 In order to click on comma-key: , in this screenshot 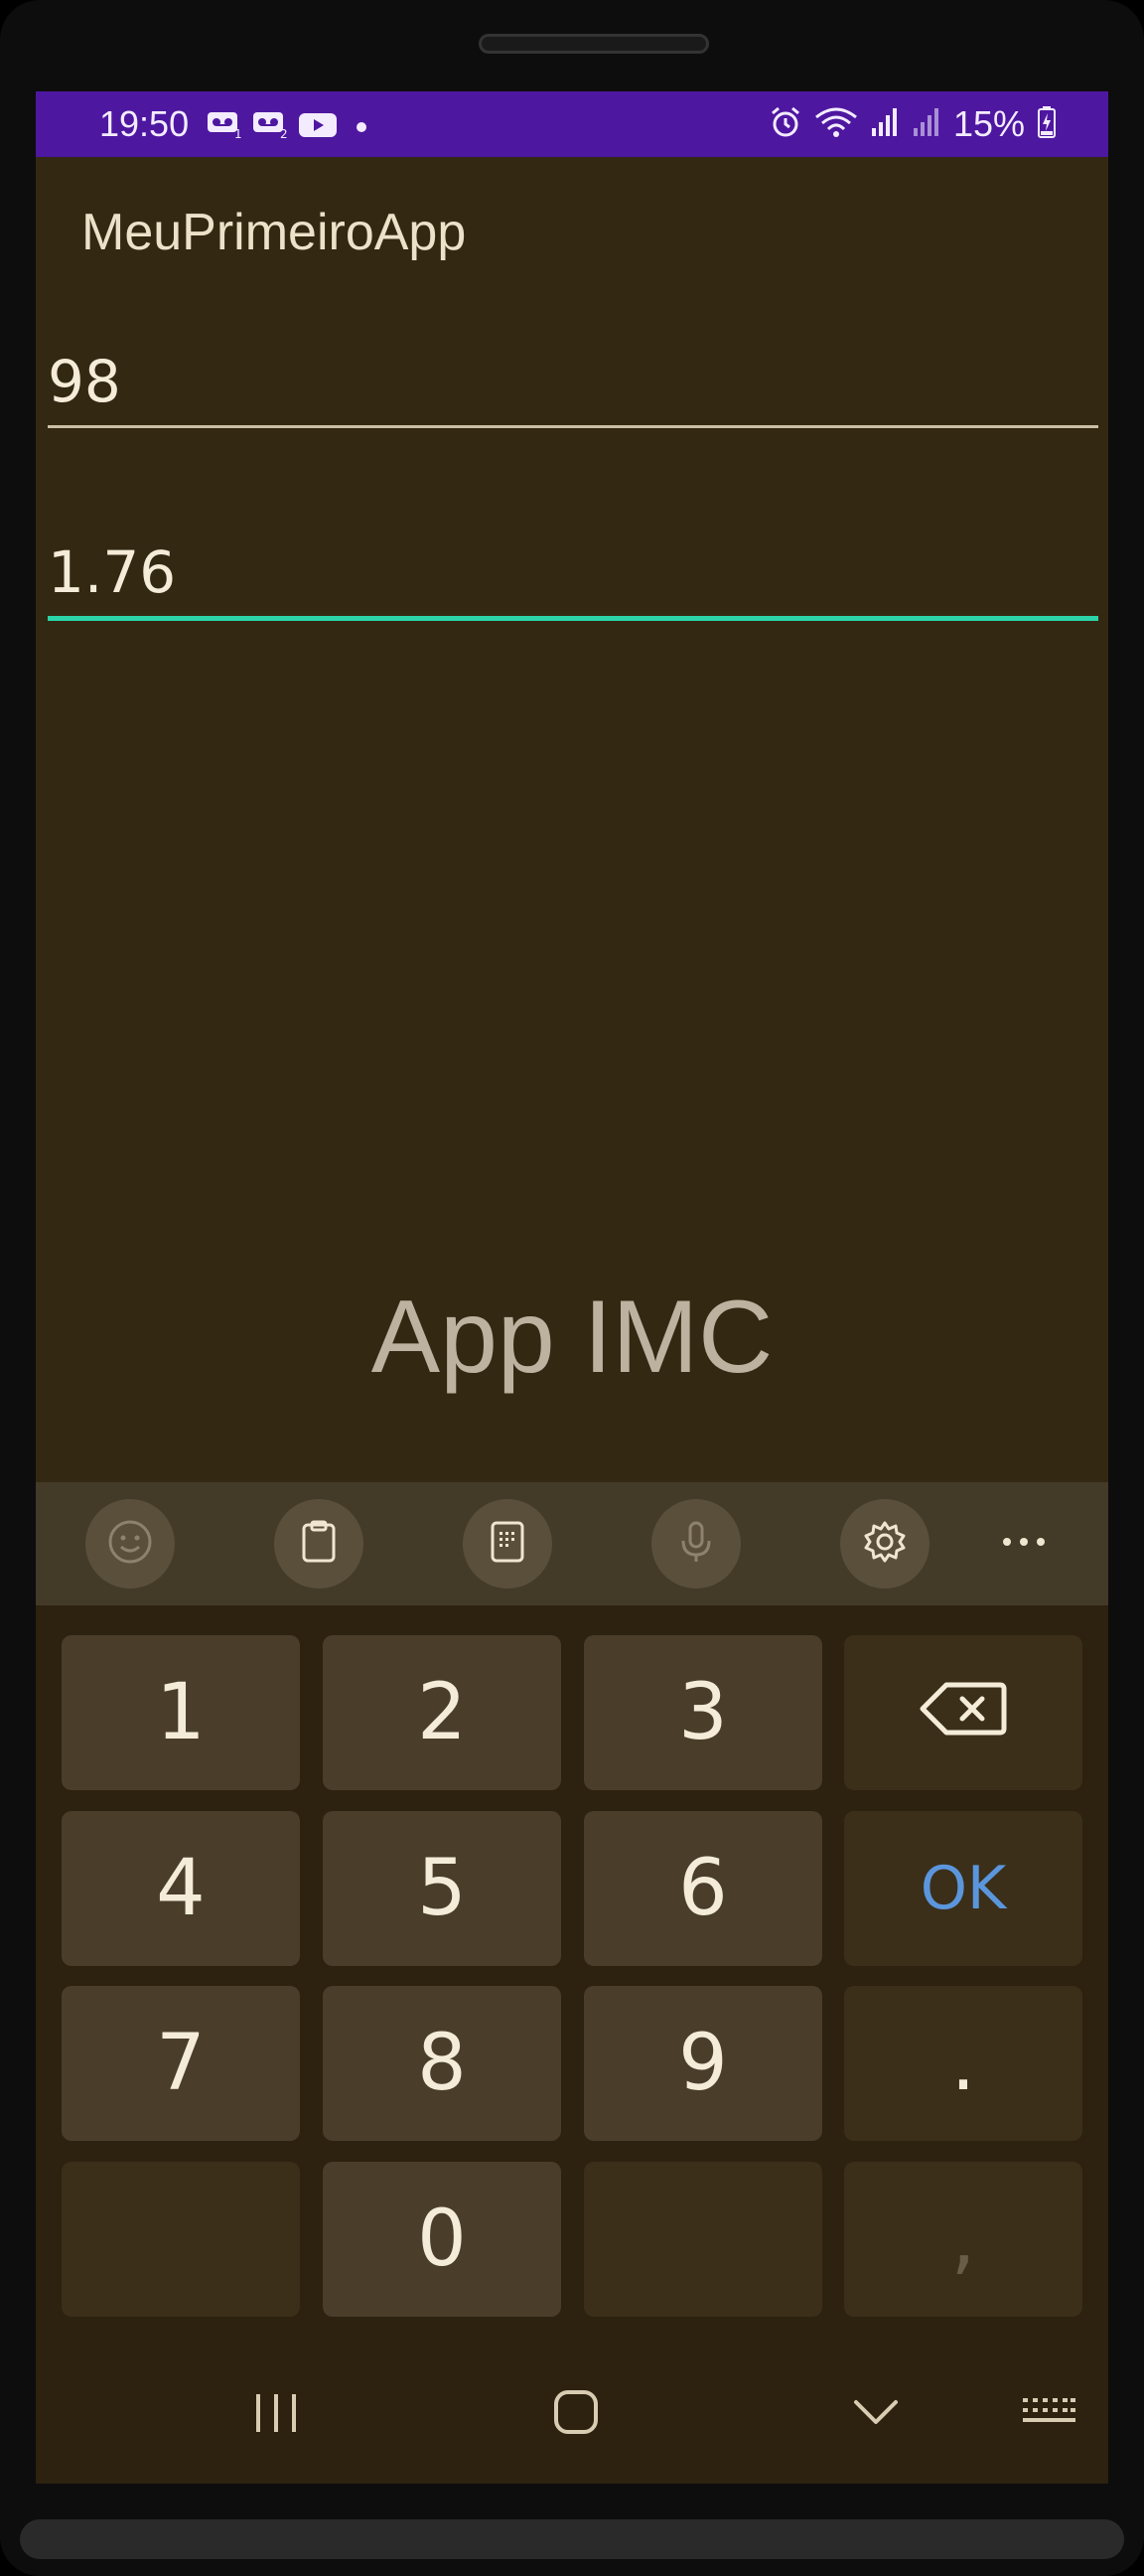, I will do `click(963, 2240)`.